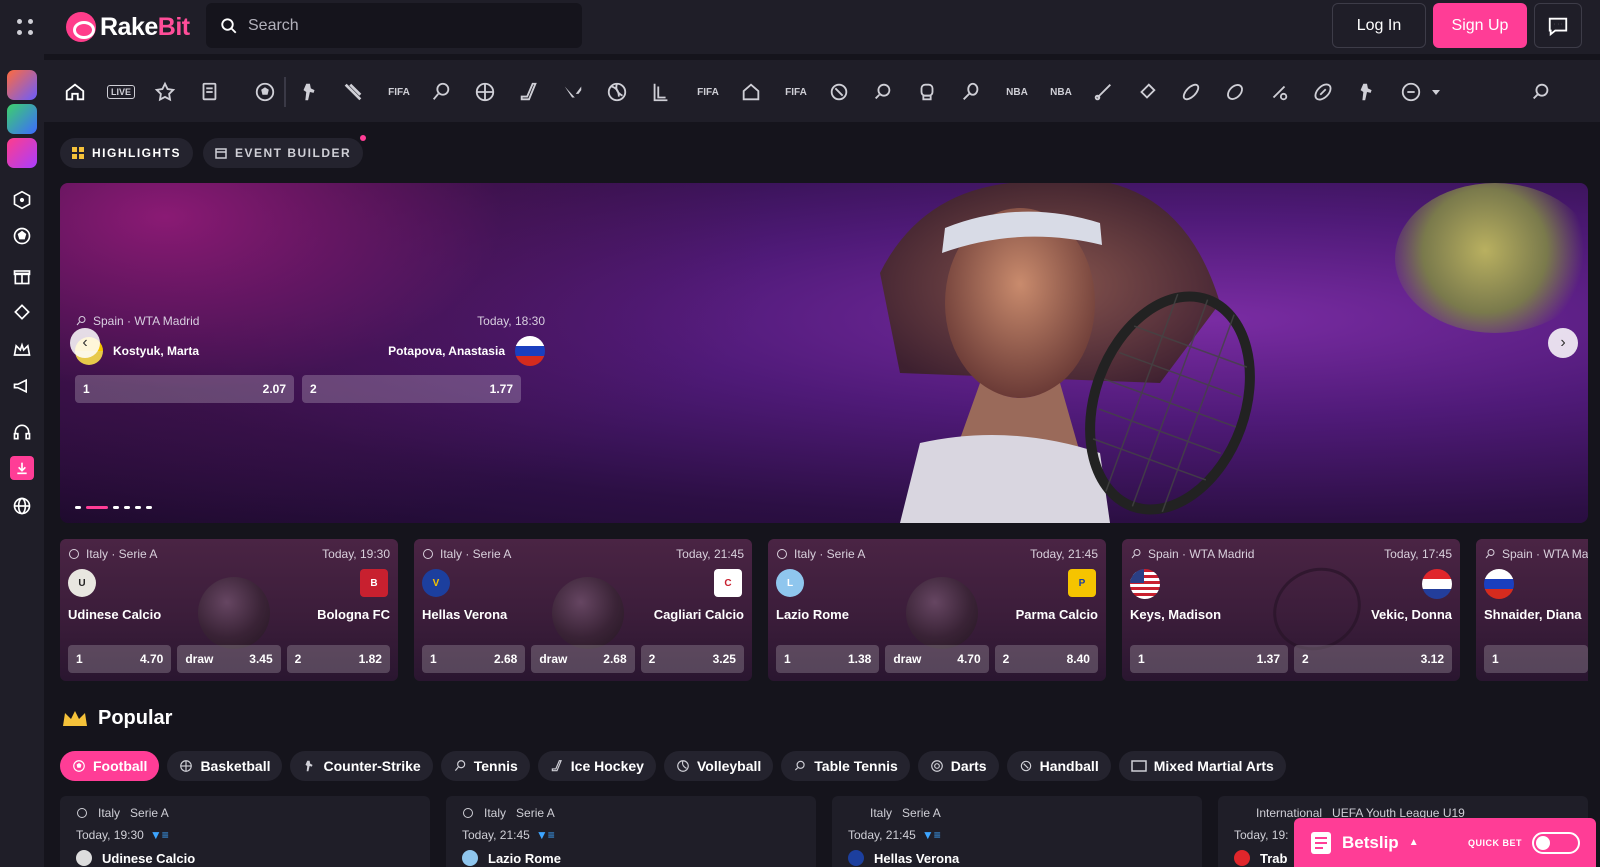 The height and width of the screenshot is (867, 1600). I want to click on odd-button: 1 2.68, so click(474, 659).